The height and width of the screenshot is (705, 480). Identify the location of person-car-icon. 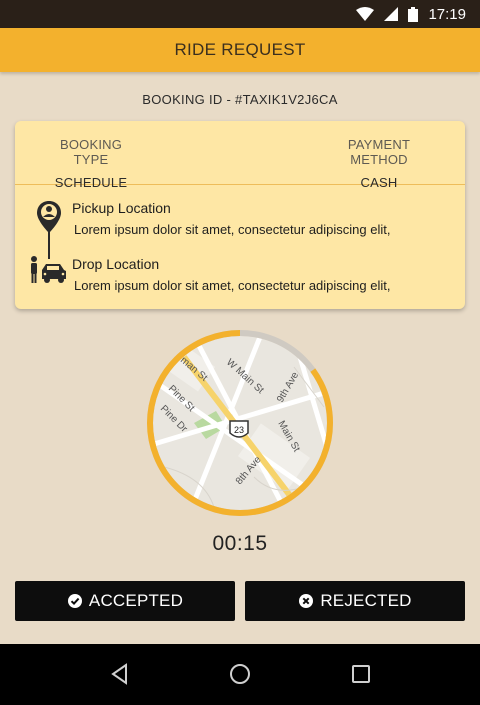
(48, 269).